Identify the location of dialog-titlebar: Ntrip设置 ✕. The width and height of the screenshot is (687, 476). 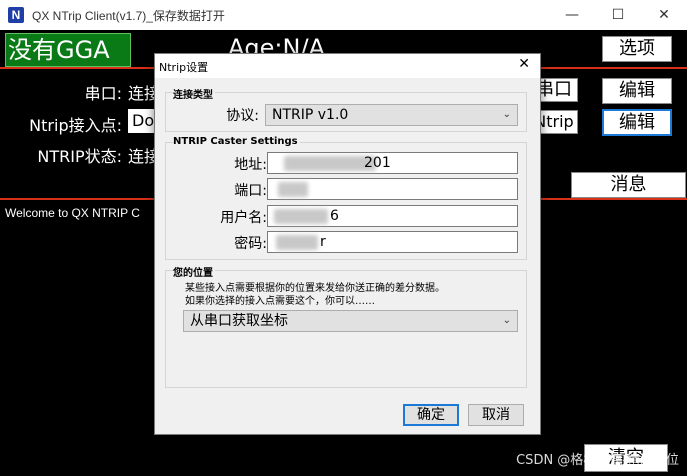
(347, 66).